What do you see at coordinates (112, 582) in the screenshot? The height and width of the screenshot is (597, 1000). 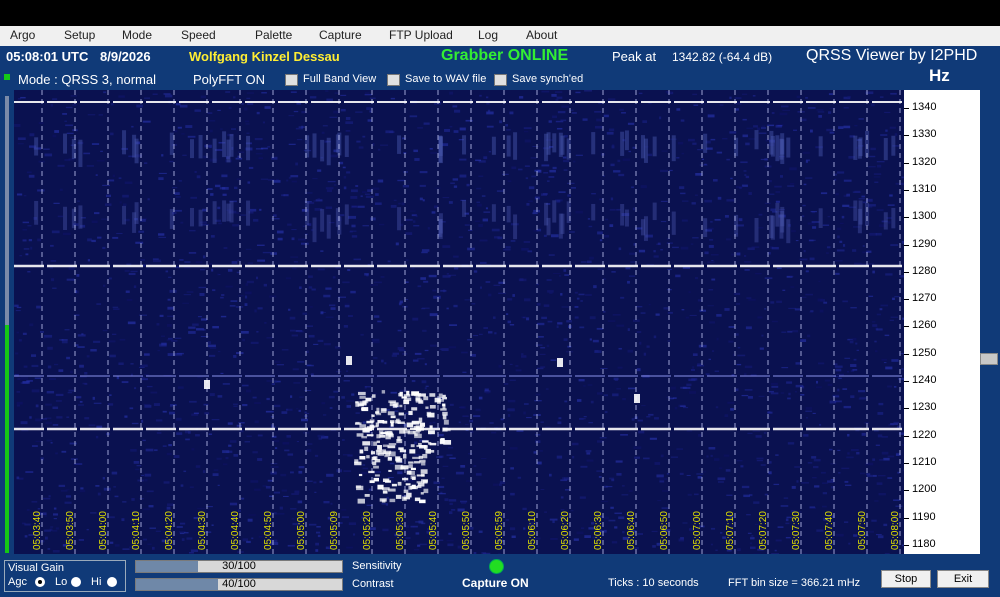 I see `hi-radio` at bounding box center [112, 582].